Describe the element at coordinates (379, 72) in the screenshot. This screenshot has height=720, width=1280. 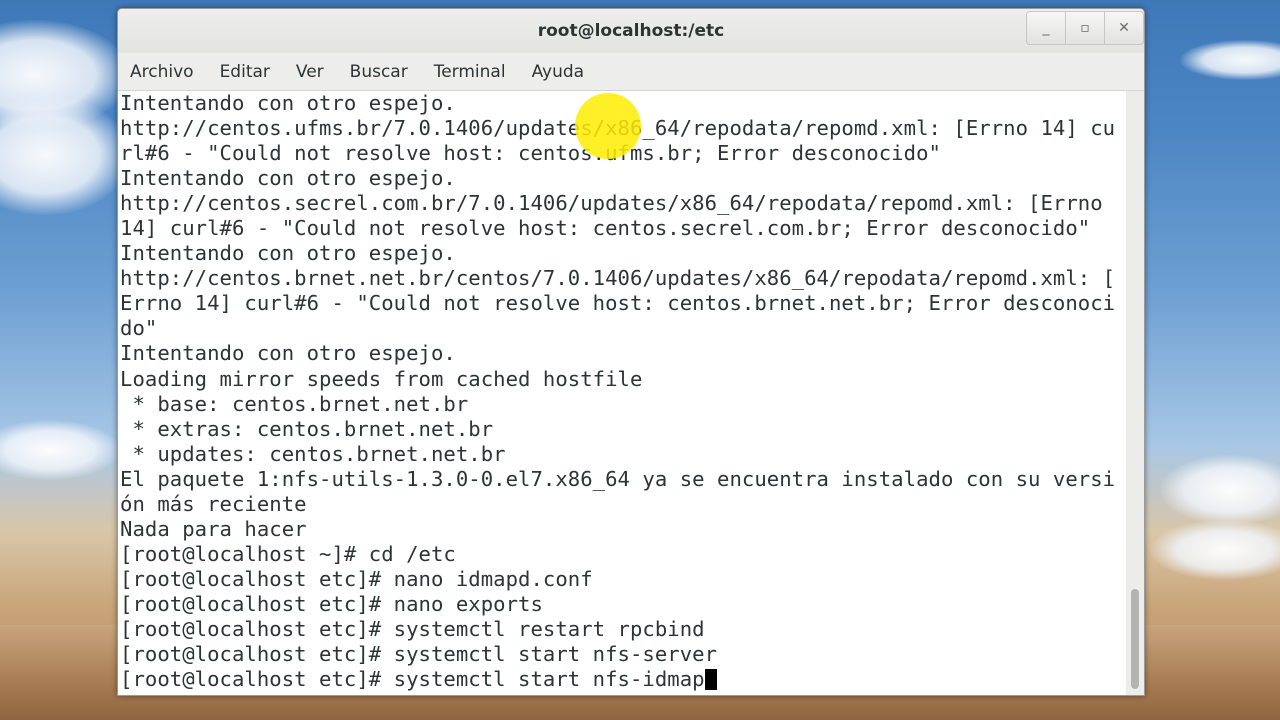
I see `menu-buscar: Buscar` at that location.